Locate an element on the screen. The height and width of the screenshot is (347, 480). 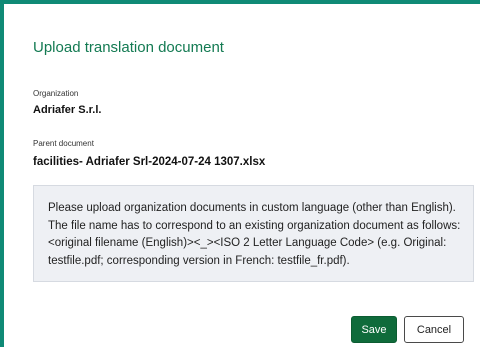
dialog-title: Upload translation document is located at coordinates (128, 47).